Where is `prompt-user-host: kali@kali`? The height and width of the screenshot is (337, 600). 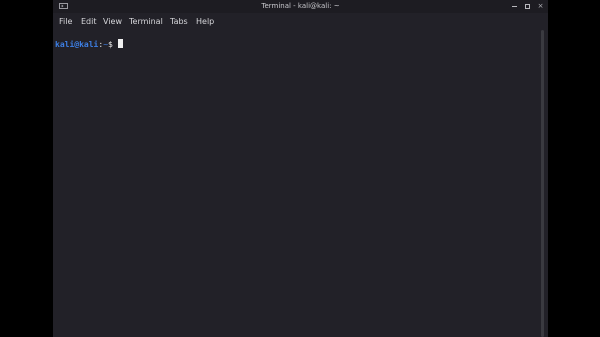 prompt-user-host: kali@kali is located at coordinates (77, 44).